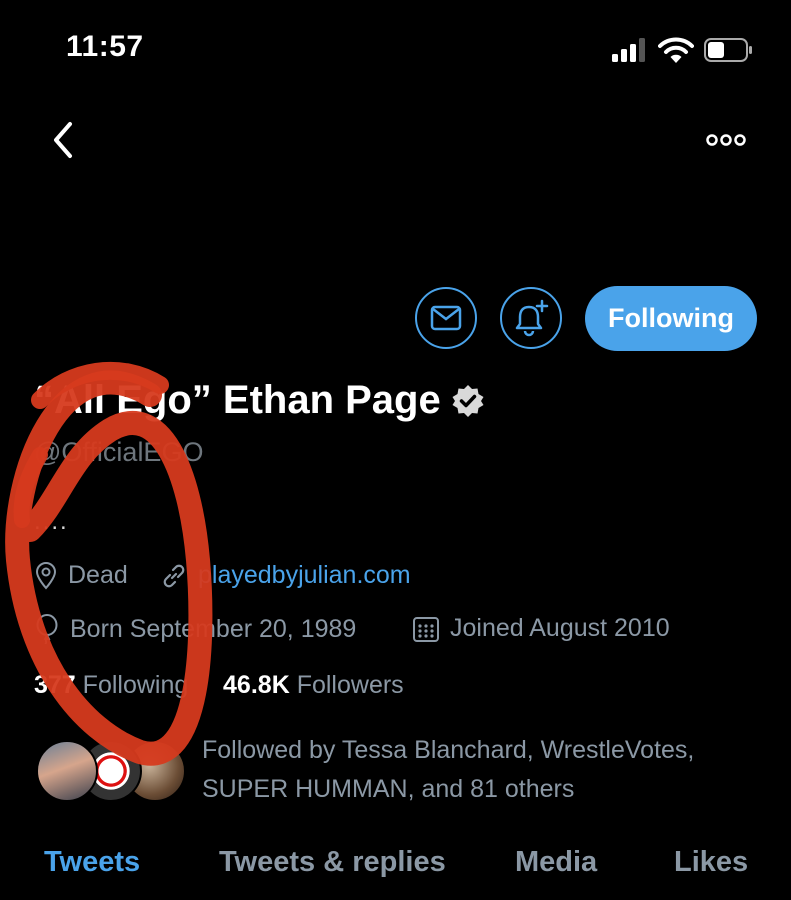 The width and height of the screenshot is (791, 900). What do you see at coordinates (711, 862) in the screenshot?
I see `tab-likes: Likes` at bounding box center [711, 862].